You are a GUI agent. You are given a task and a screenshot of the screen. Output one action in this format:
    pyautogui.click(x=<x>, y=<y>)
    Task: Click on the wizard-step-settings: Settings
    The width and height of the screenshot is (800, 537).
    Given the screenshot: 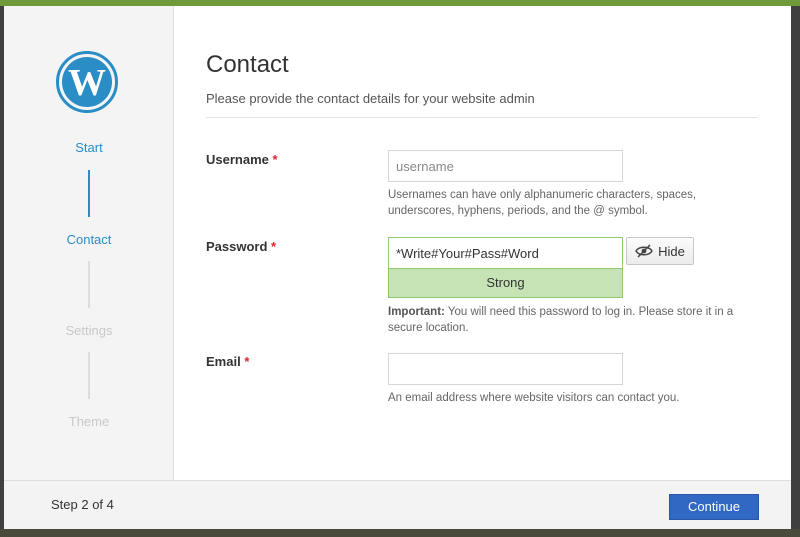 What is the action you would take?
    pyautogui.click(x=89, y=330)
    